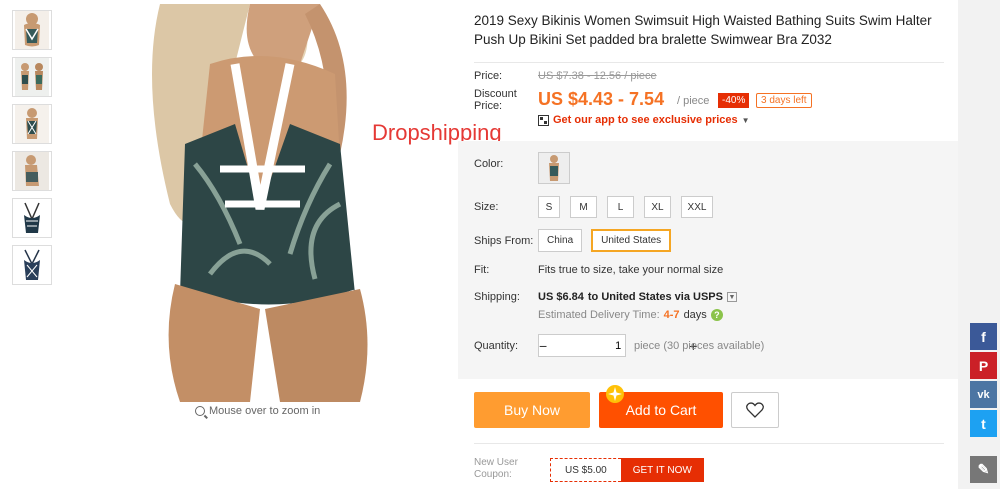 This screenshot has width=1000, height=489. What do you see at coordinates (983, 469) in the screenshot?
I see `edit-icon: ✎` at bounding box center [983, 469].